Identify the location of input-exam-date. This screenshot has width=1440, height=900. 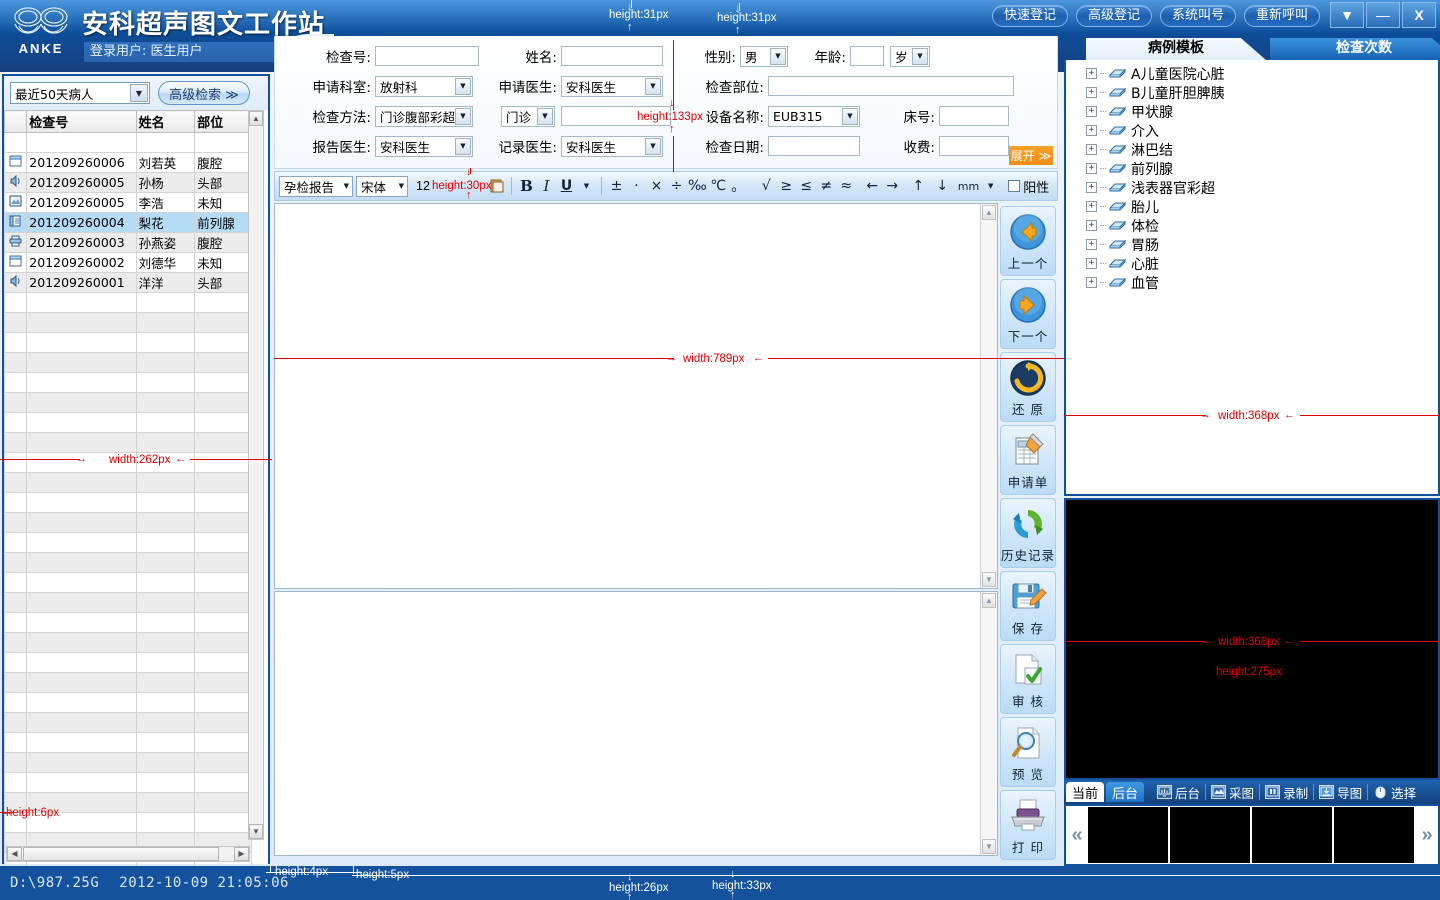
(814, 146).